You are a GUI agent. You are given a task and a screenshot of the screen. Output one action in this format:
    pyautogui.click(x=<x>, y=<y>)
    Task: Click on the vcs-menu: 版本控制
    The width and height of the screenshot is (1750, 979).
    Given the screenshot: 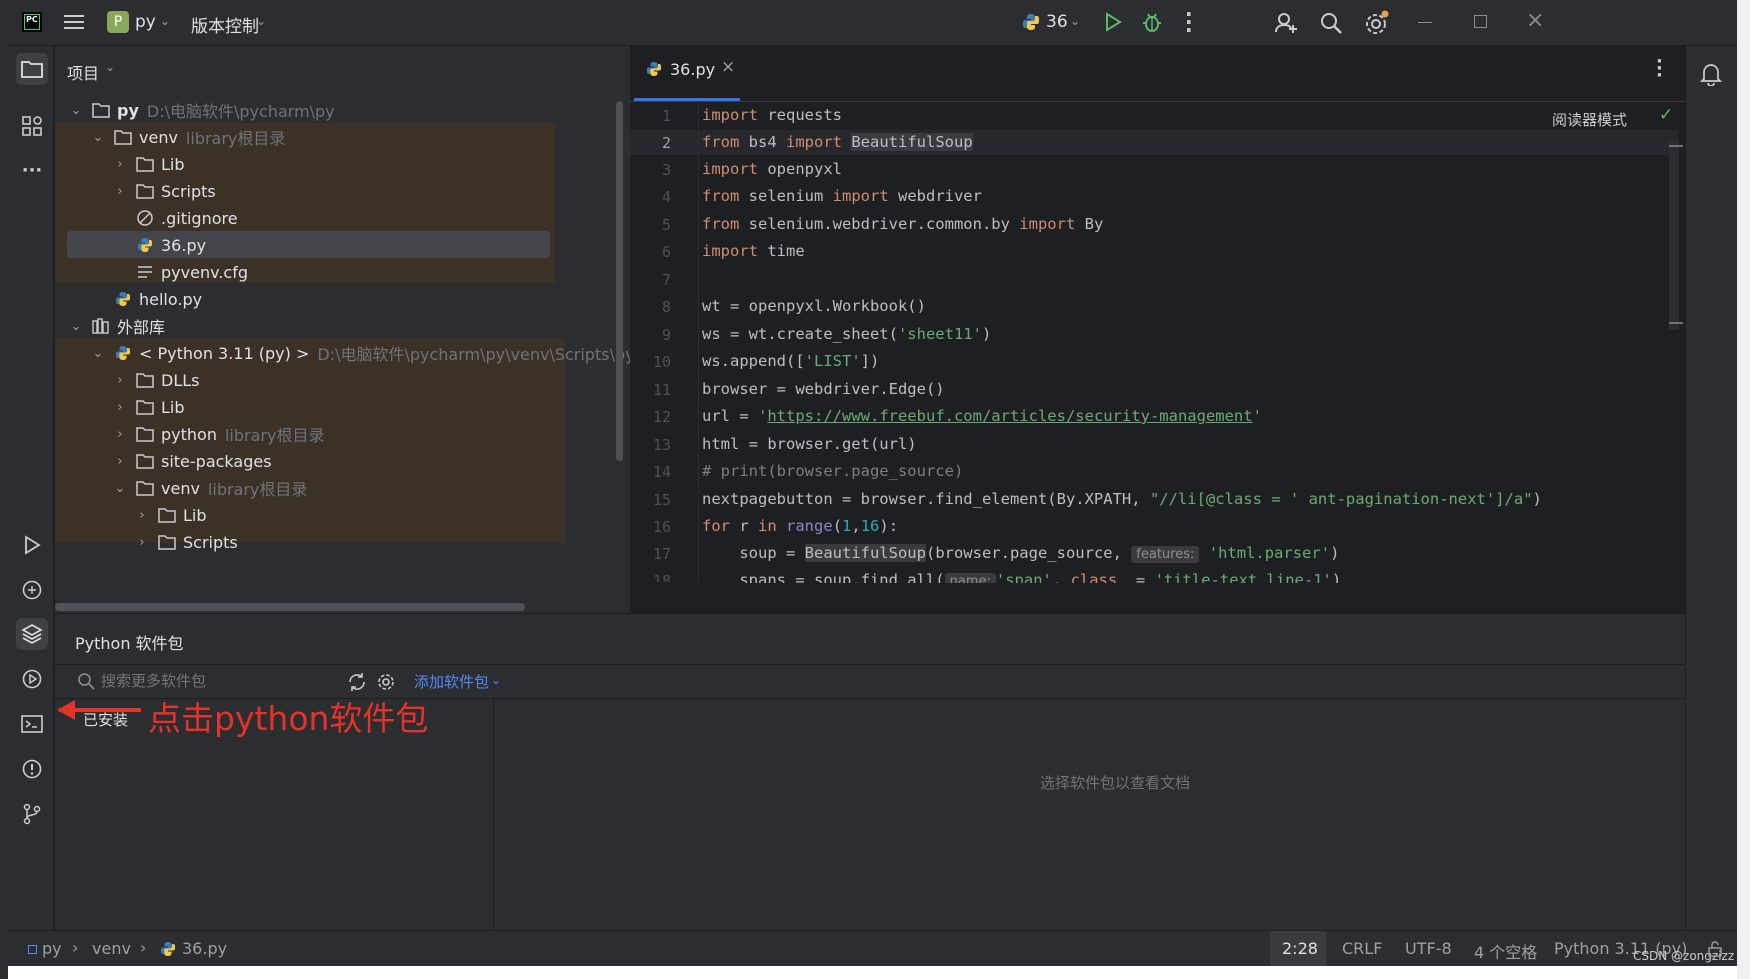 What is the action you would take?
    pyautogui.click(x=225, y=24)
    